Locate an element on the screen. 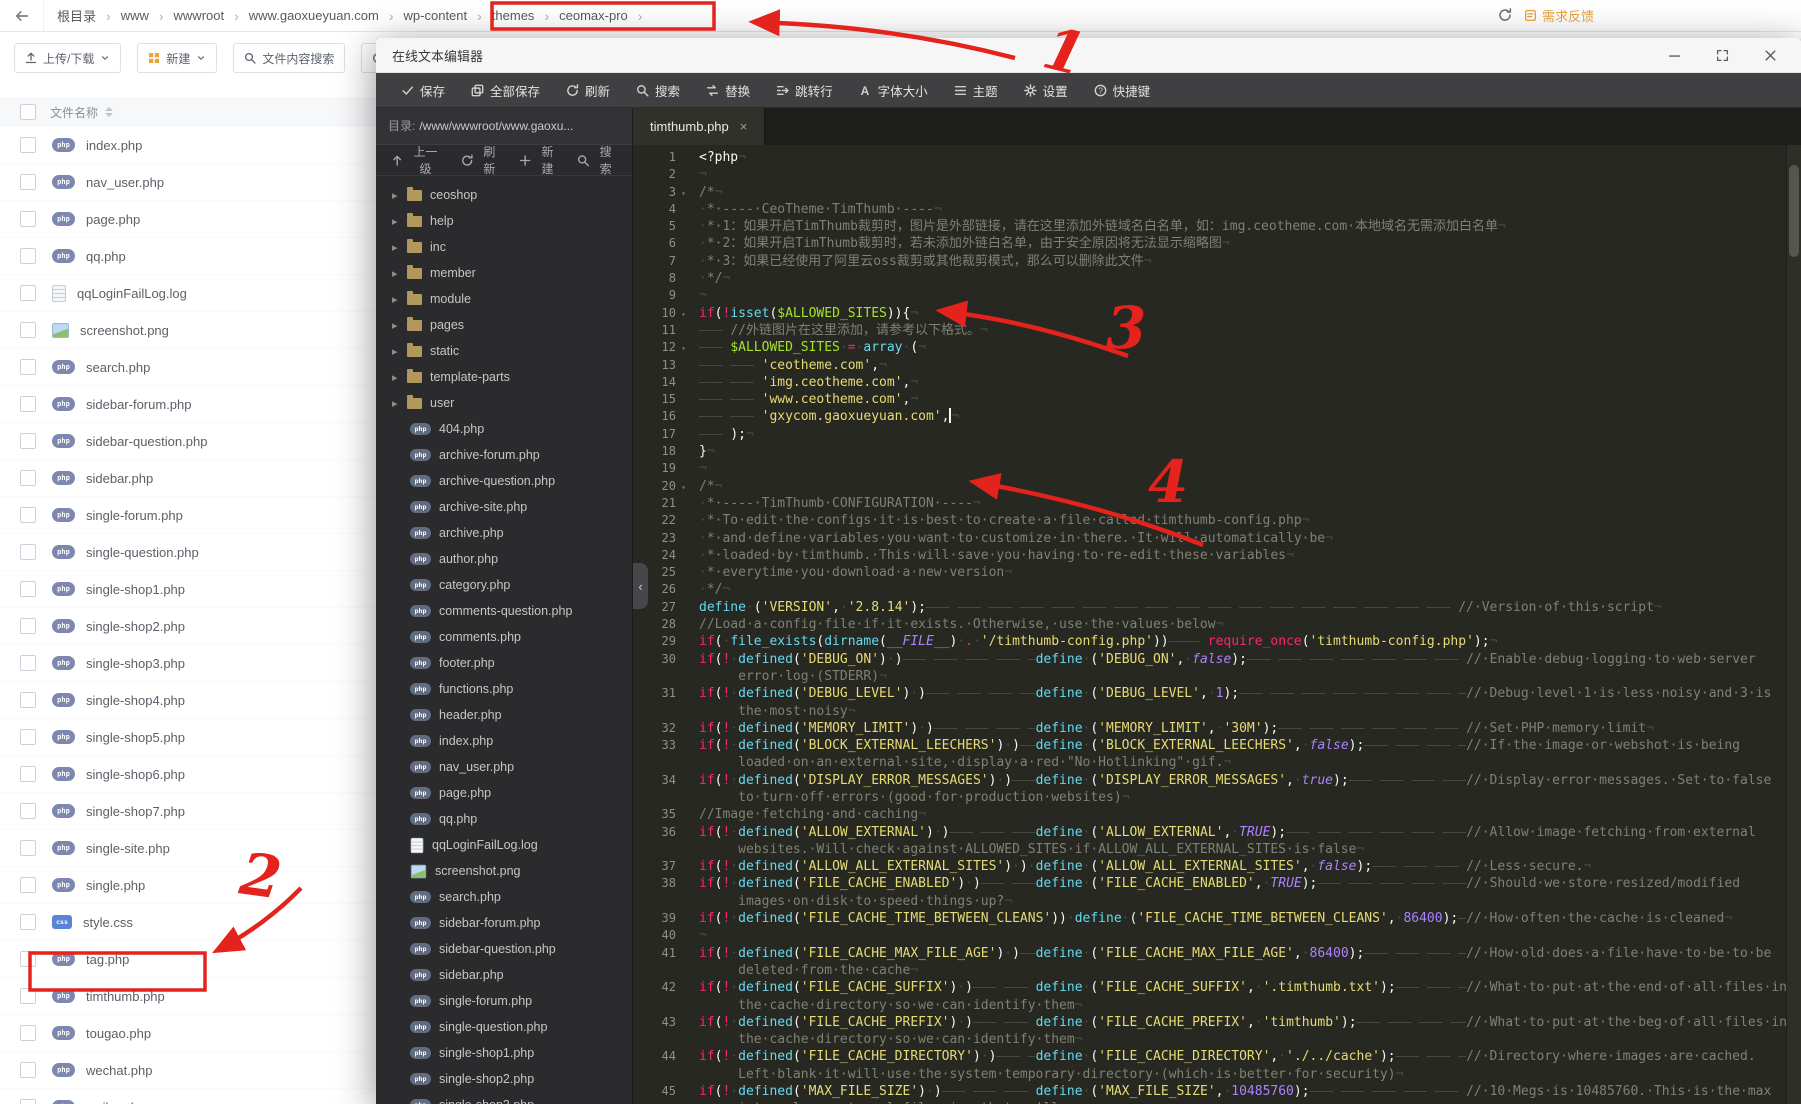 The image size is (1801, 1104). refresh-button: 刷新 is located at coordinates (588, 90).